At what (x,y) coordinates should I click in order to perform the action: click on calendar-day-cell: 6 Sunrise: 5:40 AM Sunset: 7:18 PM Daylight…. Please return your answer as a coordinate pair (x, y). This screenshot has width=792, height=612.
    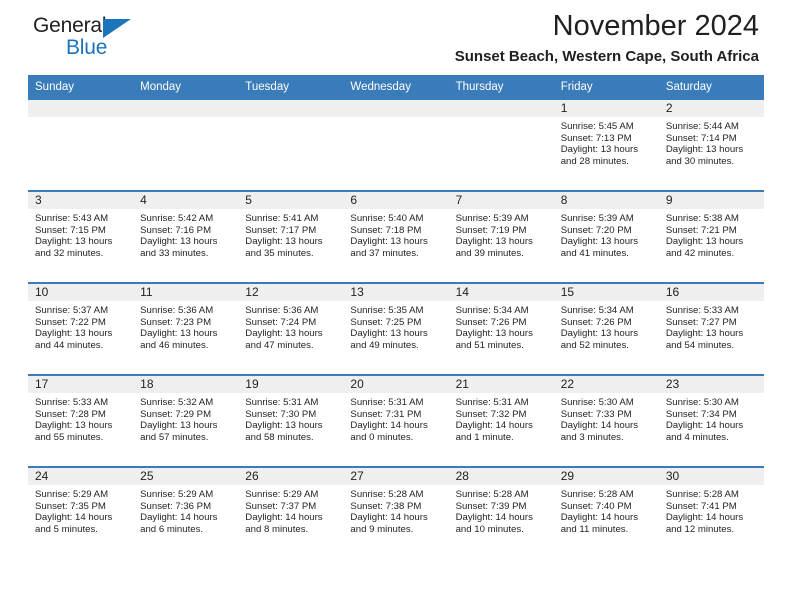
    Looking at the image, I should click on (396, 236).